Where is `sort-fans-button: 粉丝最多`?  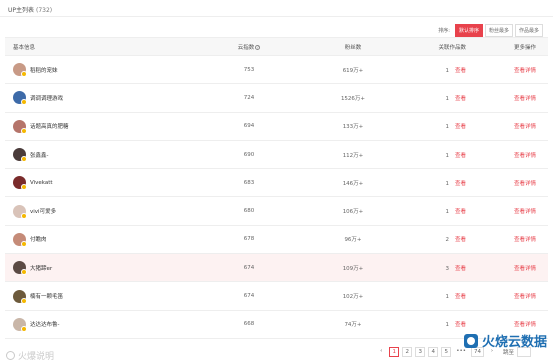 sort-fans-button: 粉丝最多 is located at coordinates (498, 30).